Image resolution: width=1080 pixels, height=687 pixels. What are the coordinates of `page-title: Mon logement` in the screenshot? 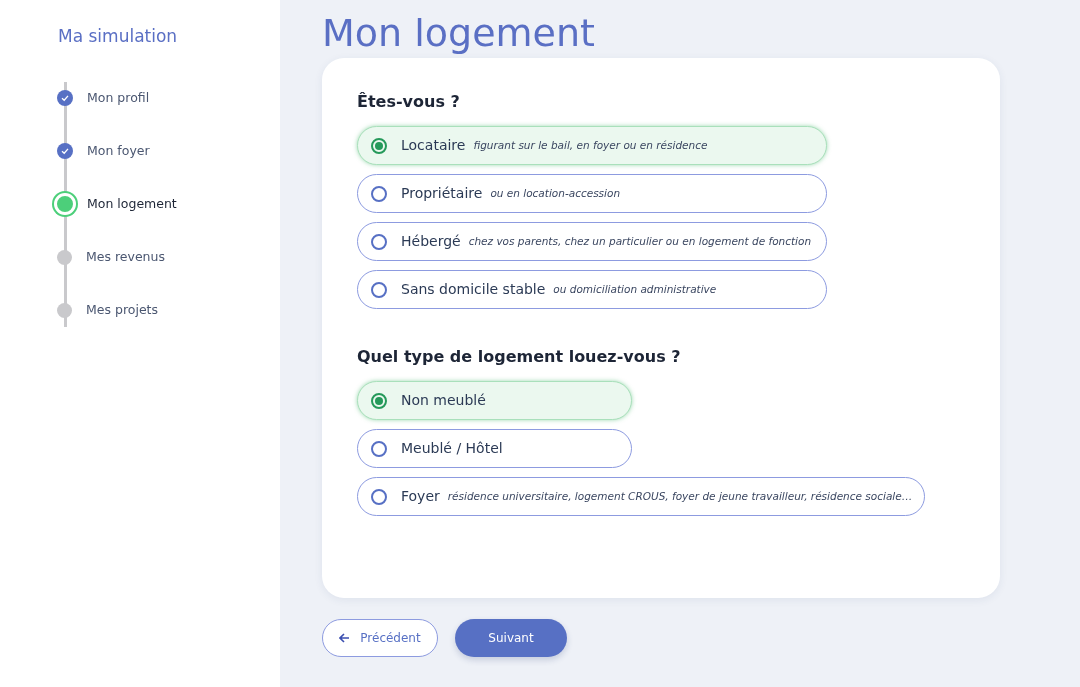 It's located at (459, 33).